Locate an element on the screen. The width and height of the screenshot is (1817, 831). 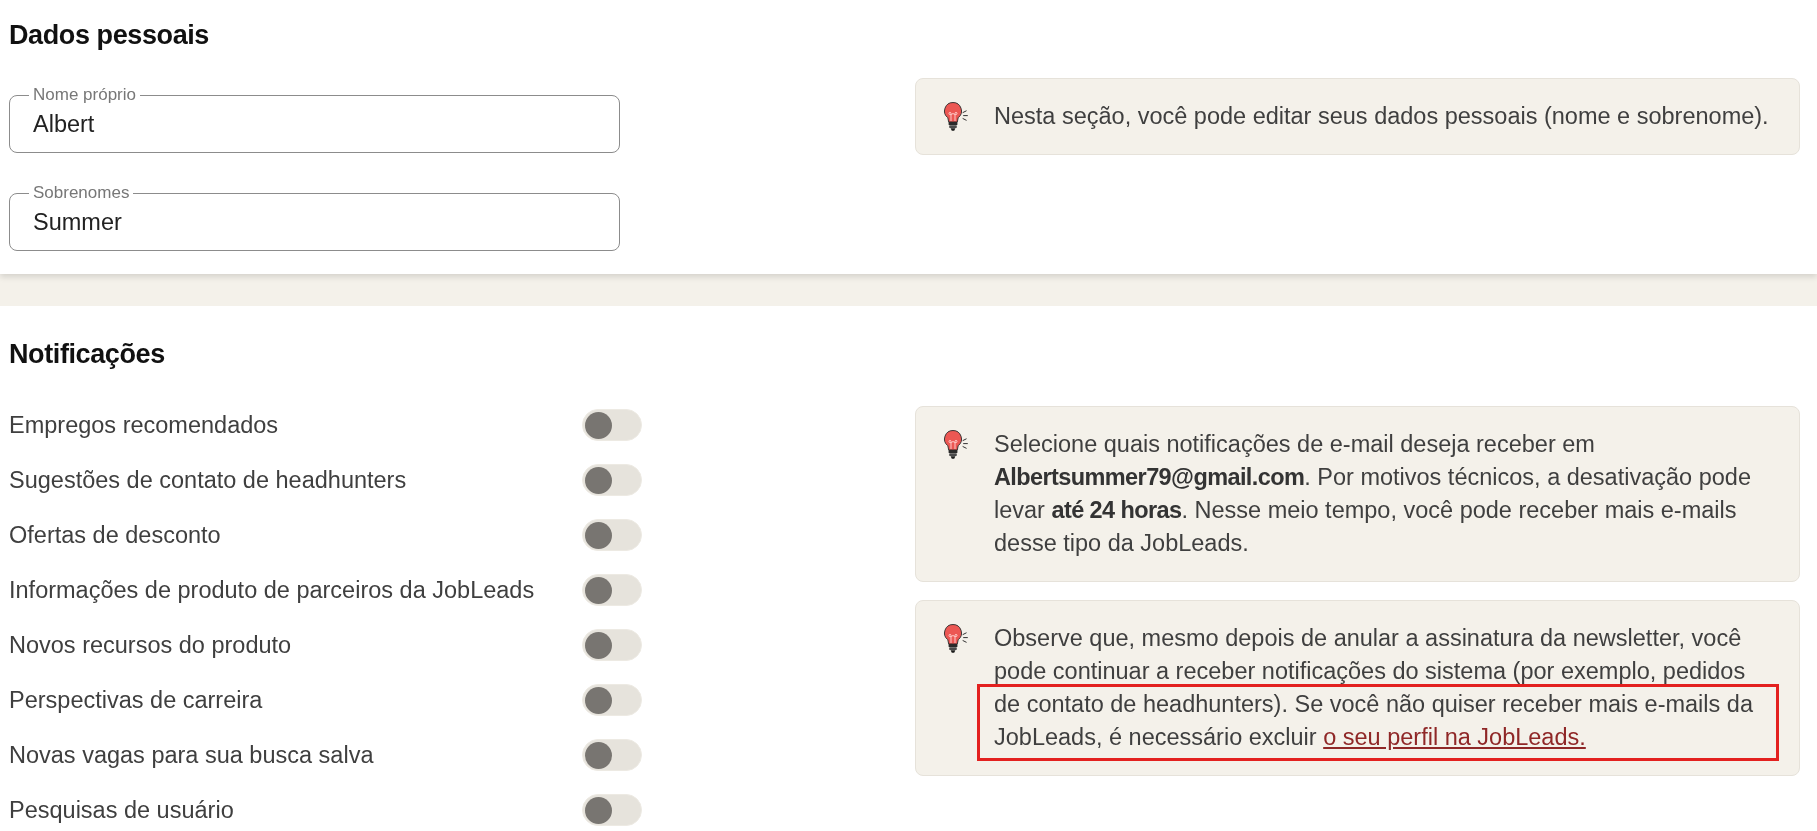
text-field: Nome próprio Albert is located at coordinates (314, 119).